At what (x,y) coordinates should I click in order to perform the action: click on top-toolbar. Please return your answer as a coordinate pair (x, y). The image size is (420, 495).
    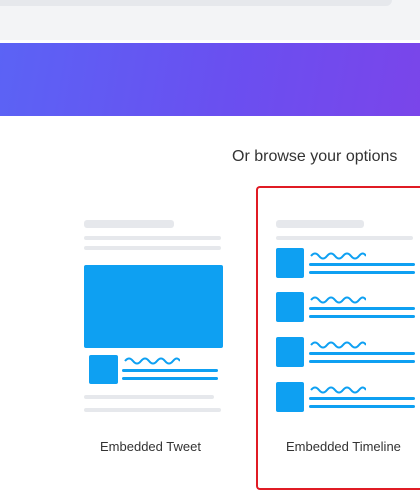
    Looking at the image, I should click on (210, 20).